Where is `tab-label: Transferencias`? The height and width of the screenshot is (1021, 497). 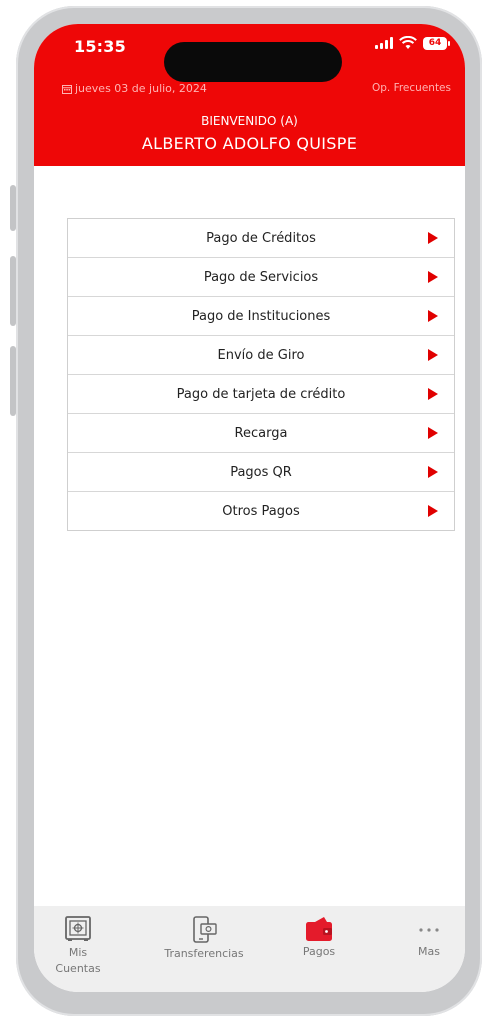 tab-label: Transferencias is located at coordinates (204, 953).